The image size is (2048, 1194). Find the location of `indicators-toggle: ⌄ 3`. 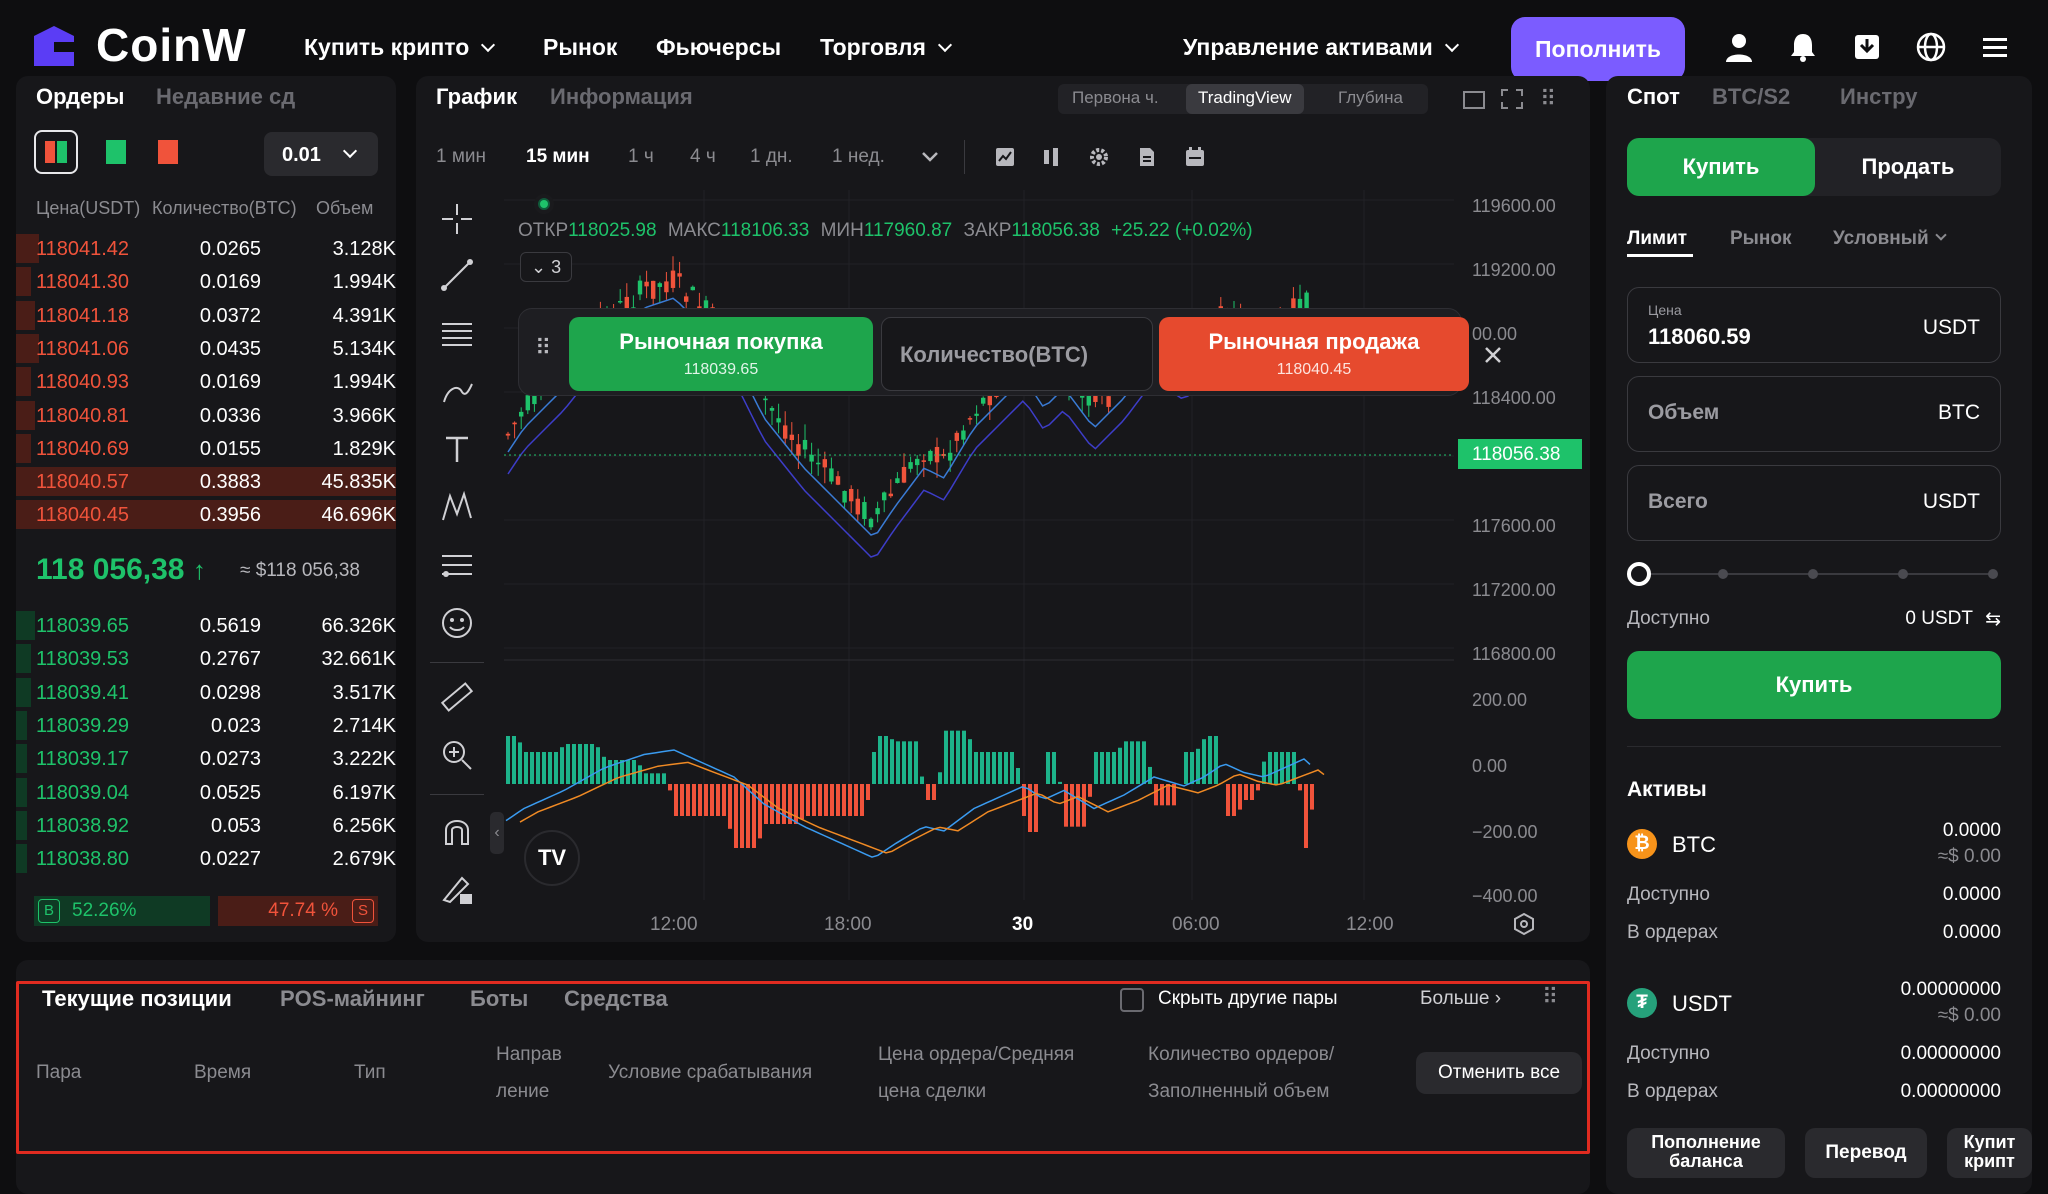

indicators-toggle: ⌄ 3 is located at coordinates (546, 267).